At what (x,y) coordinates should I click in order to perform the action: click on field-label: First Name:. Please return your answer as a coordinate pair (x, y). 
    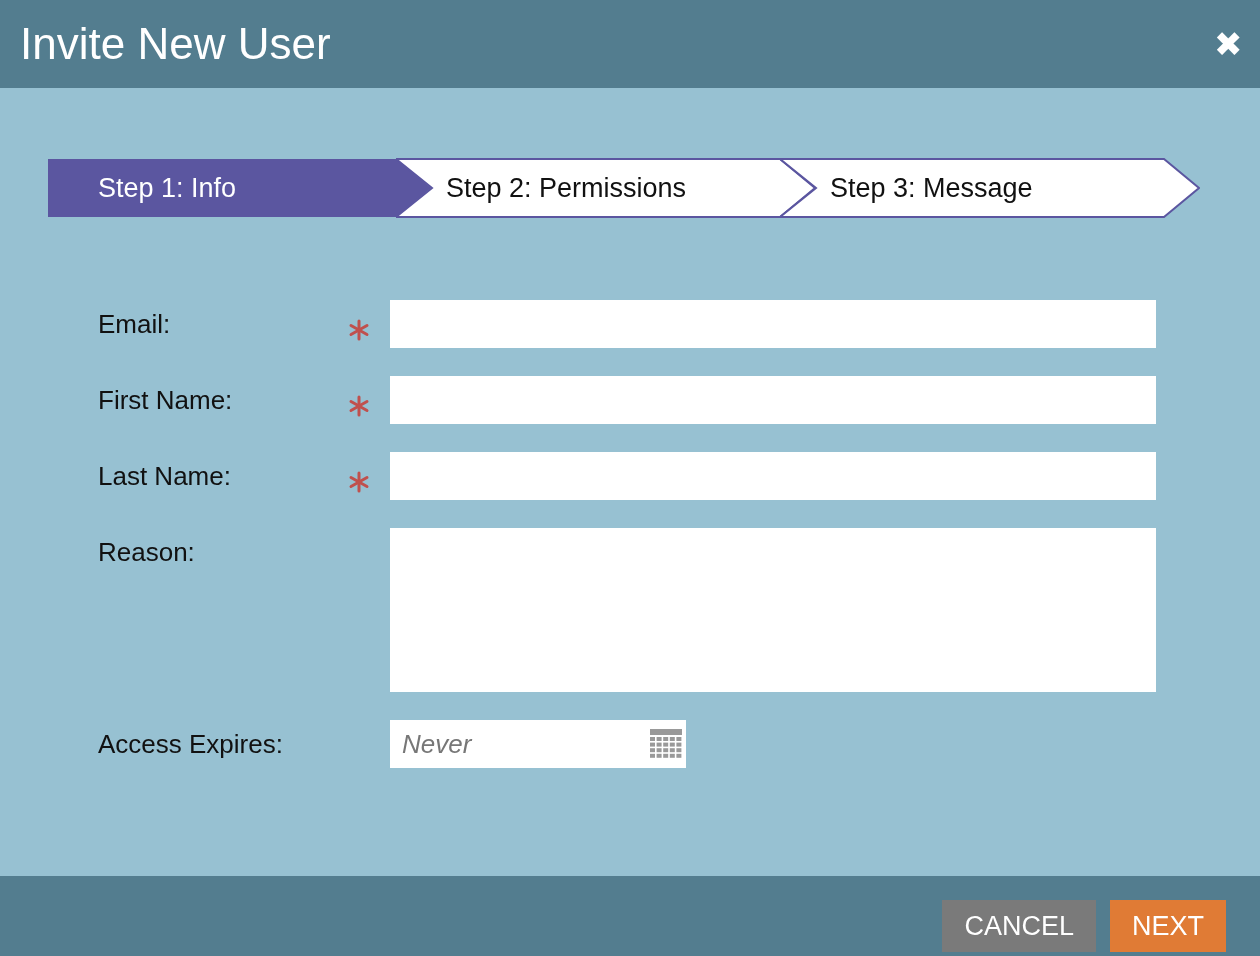
    Looking at the image, I should click on (166, 400).